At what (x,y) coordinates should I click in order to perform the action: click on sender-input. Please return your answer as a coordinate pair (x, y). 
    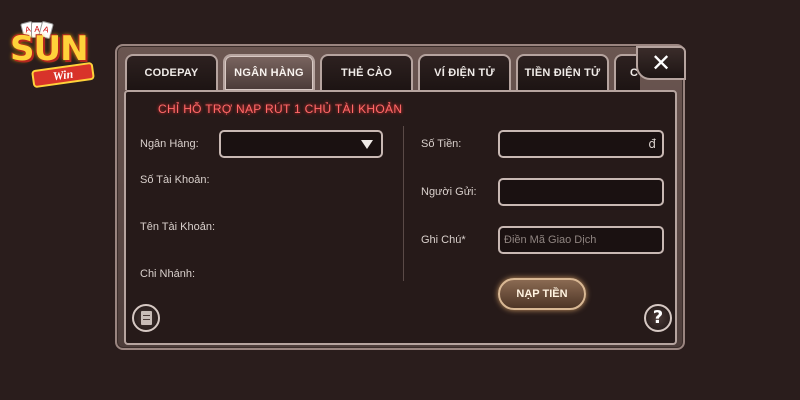
    Looking at the image, I should click on (581, 192).